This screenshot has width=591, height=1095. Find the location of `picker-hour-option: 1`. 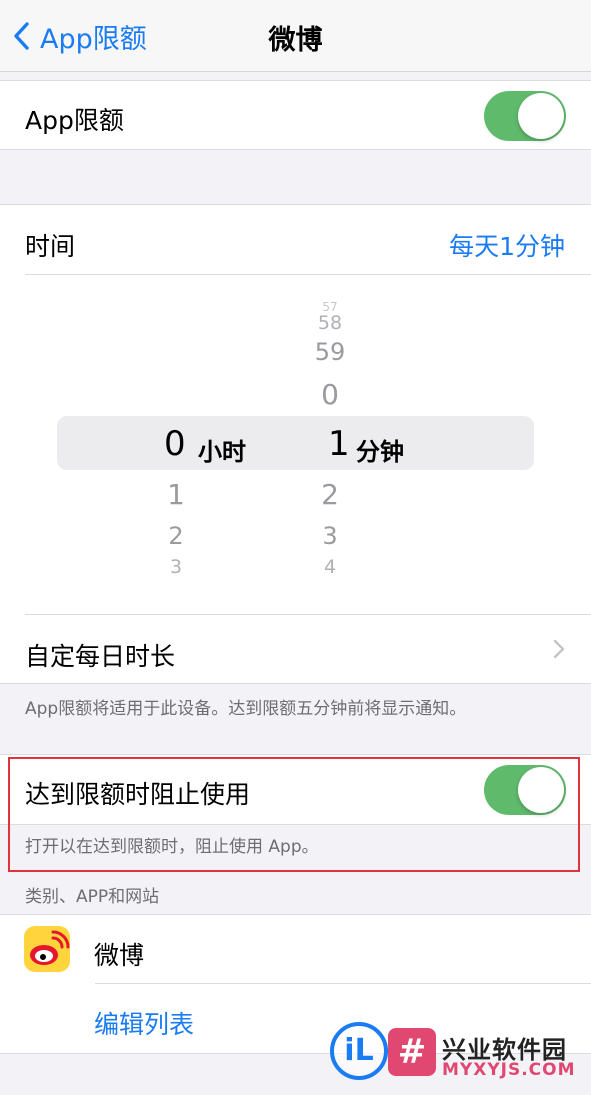

picker-hour-option: 1 is located at coordinates (176, 494).